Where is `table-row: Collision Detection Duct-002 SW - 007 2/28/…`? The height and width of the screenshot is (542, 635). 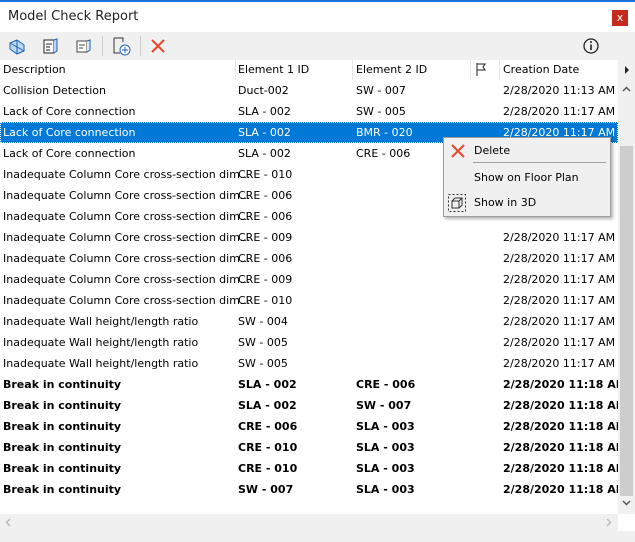
table-row: Collision Detection Duct-002 SW - 007 2/28/… is located at coordinates (309, 90).